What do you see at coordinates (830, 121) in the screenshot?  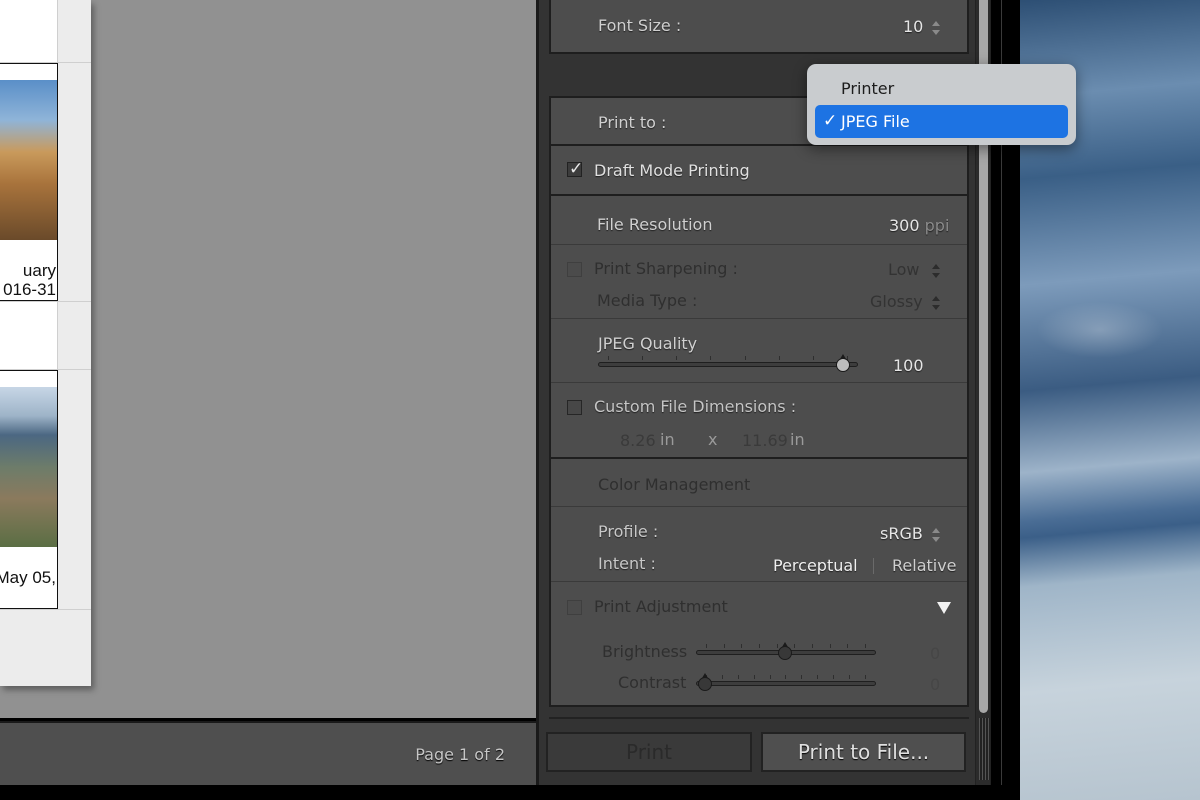 I see `checkmark-icon: ✓` at bounding box center [830, 121].